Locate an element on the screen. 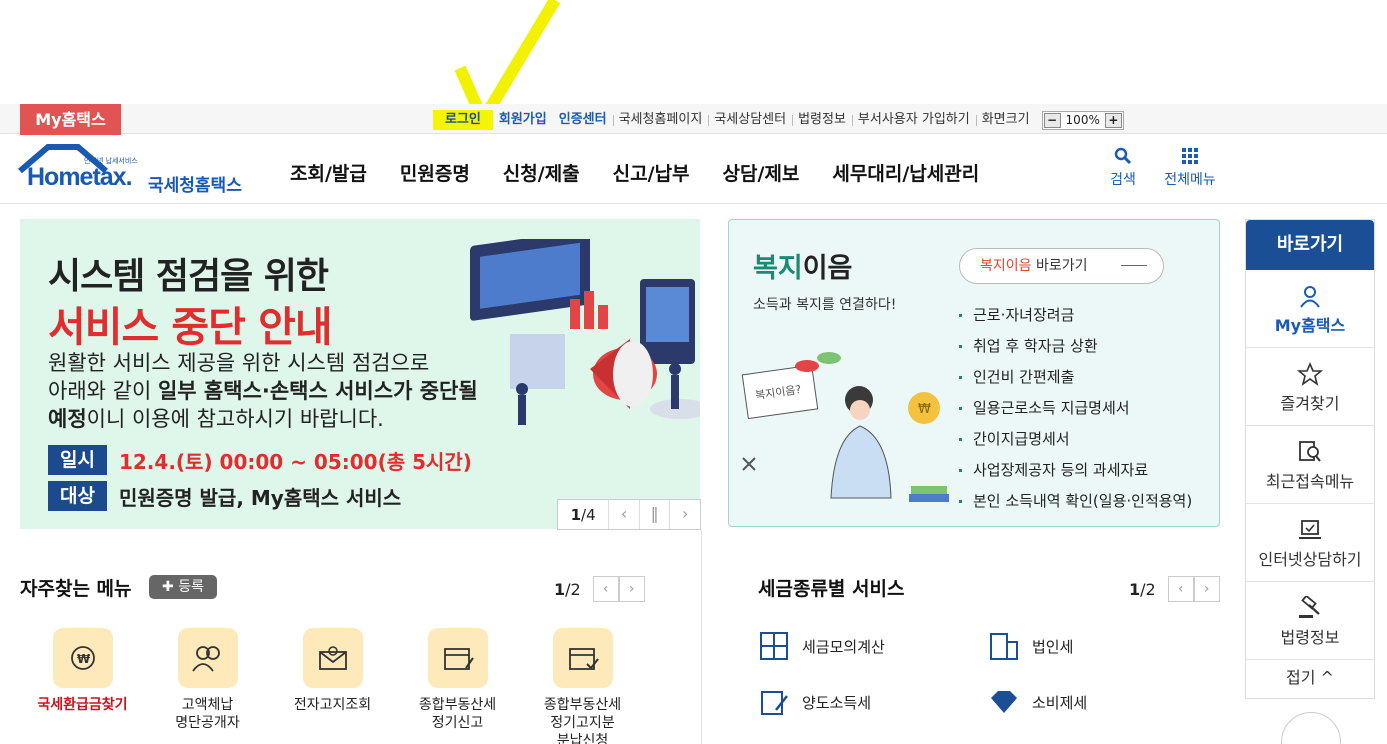 This screenshot has height=744, width=1387. banner-next-button: › is located at coordinates (684, 514).